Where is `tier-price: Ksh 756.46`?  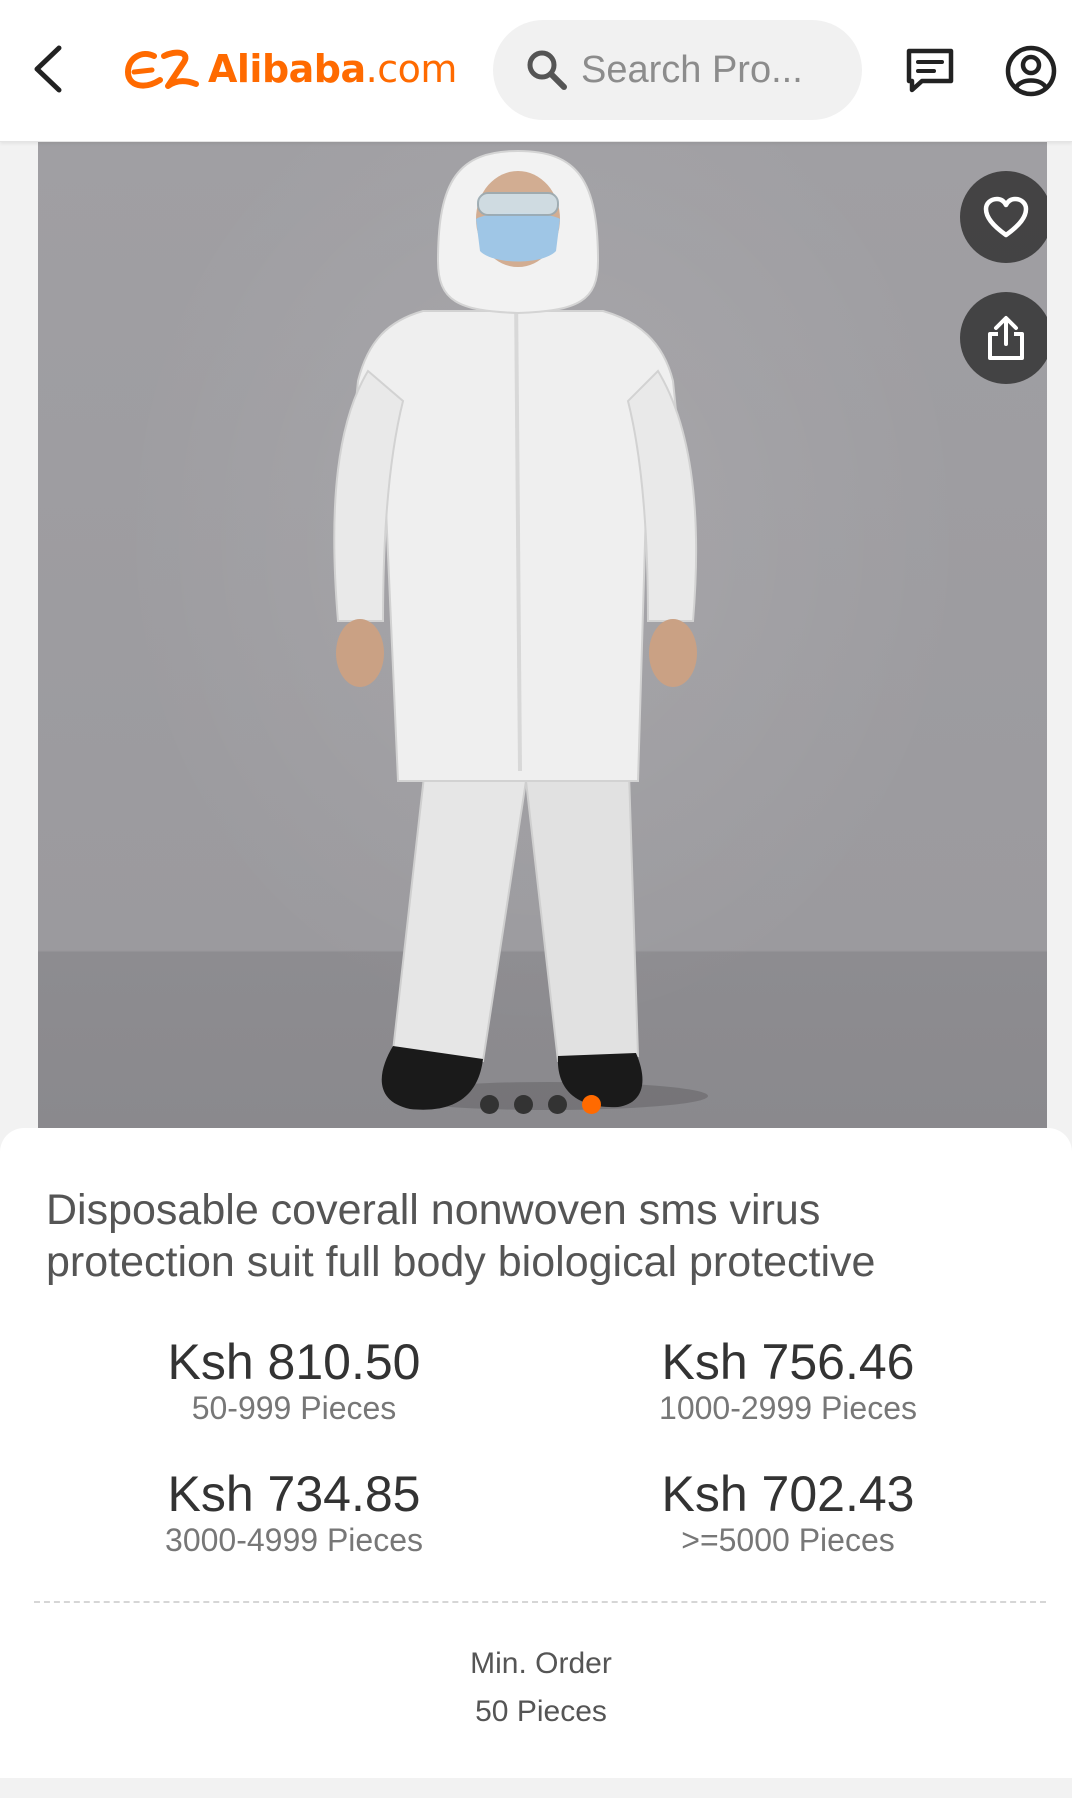
tier-price: Ksh 756.46 is located at coordinates (788, 1362).